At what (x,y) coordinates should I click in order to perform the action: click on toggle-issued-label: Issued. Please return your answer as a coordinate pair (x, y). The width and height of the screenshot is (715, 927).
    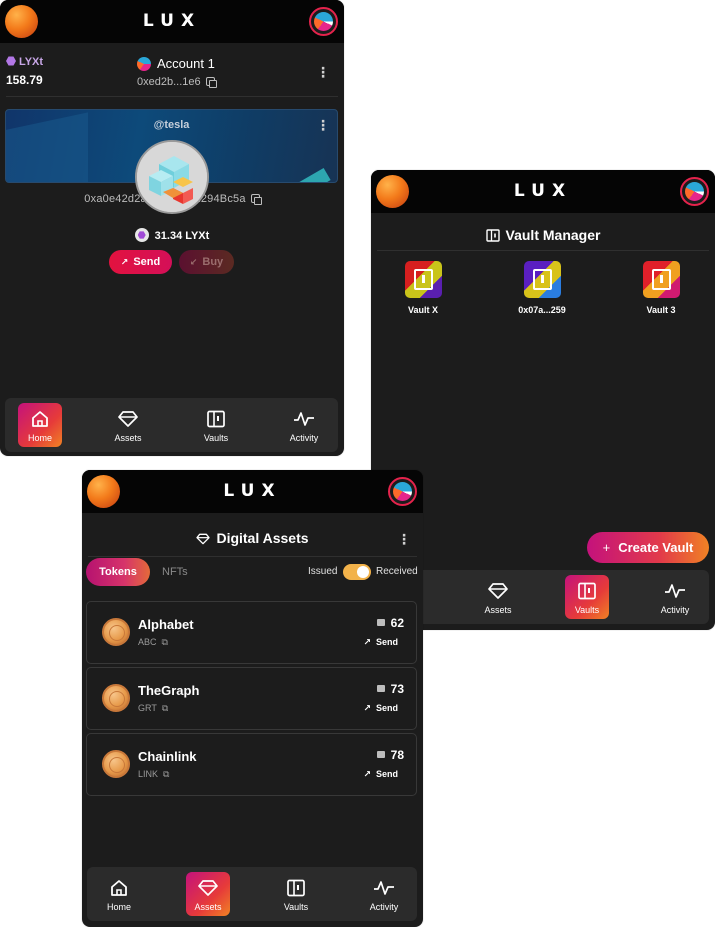
    Looking at the image, I should click on (323, 571).